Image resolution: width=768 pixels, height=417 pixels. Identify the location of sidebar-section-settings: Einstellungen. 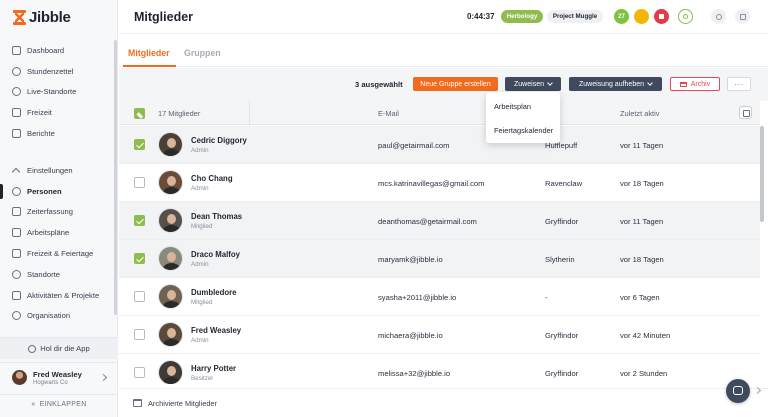
(59, 170).